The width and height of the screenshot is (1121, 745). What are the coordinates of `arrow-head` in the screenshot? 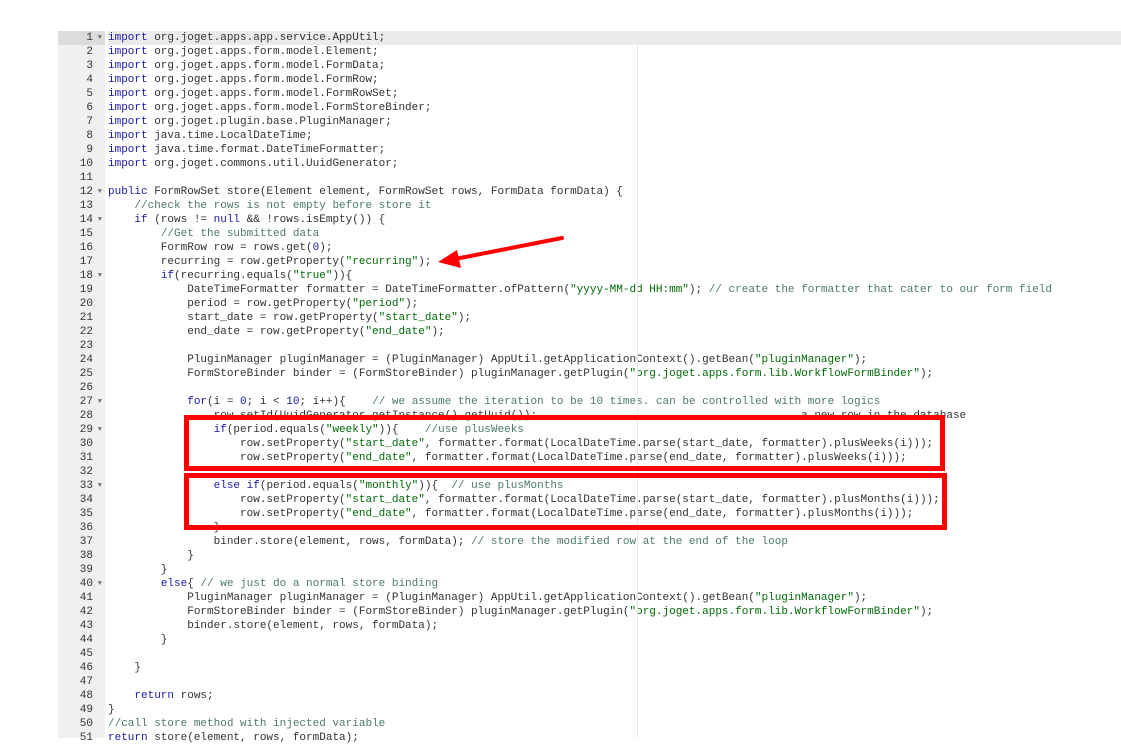 It's located at (449, 259).